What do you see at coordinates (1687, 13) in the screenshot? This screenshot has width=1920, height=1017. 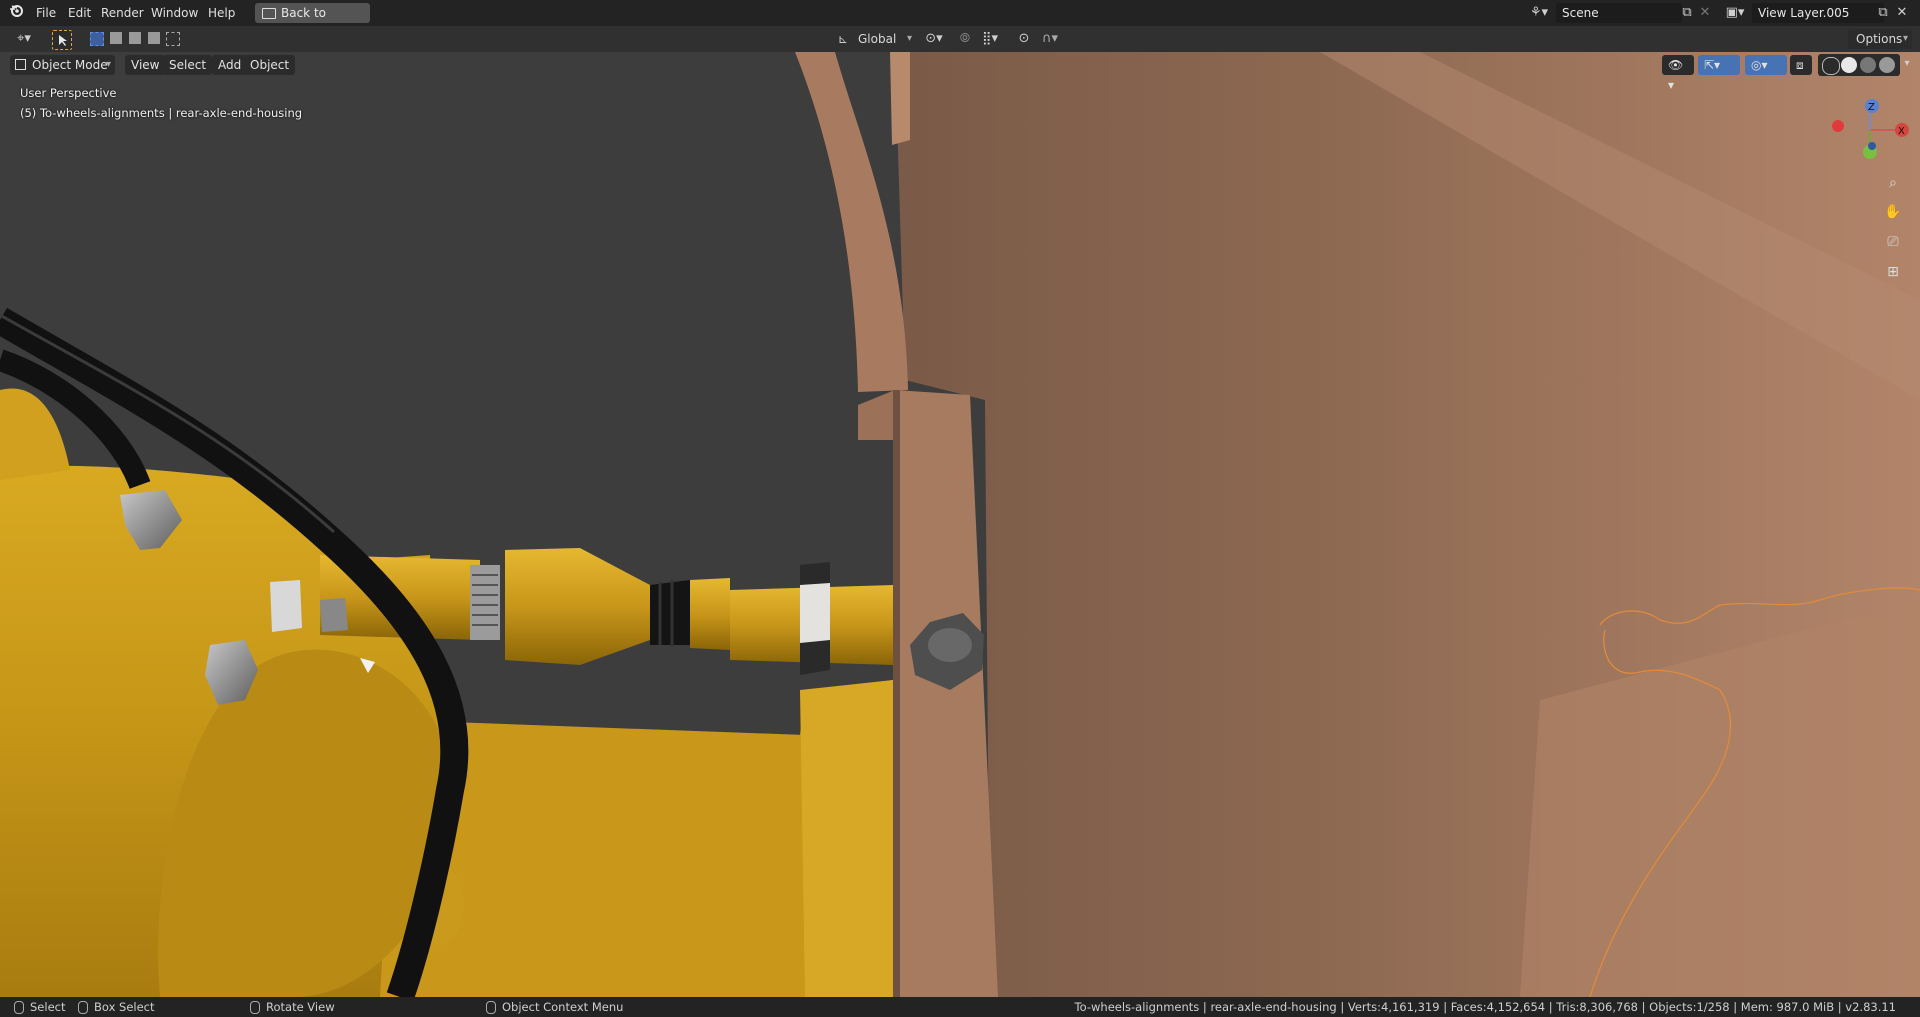 I see `new-scene-icon: ⧉` at bounding box center [1687, 13].